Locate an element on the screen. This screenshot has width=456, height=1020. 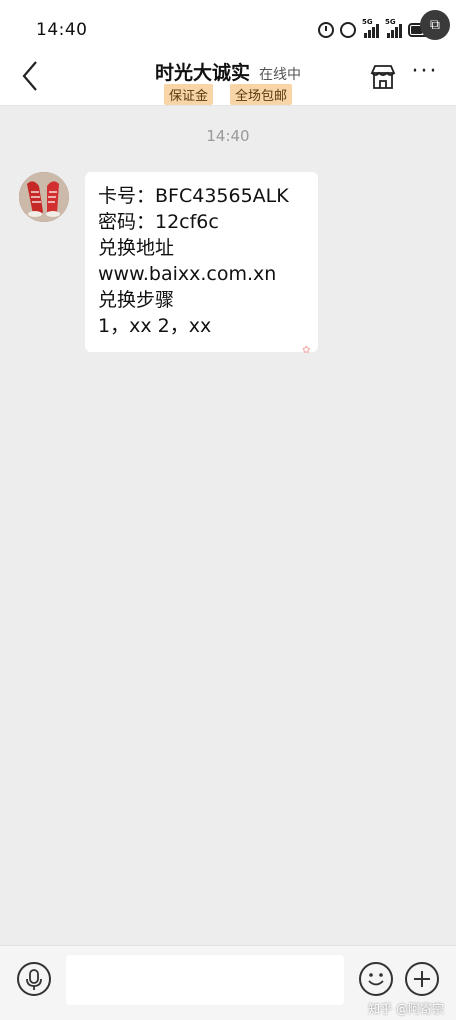
signal-icon-2: 5G is located at coordinates (393, 28).